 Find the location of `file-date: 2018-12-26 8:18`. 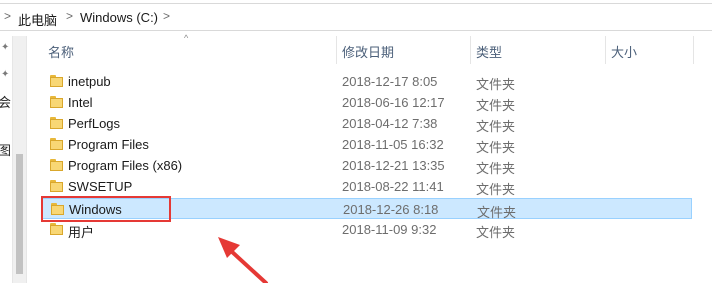

file-date: 2018-12-26 8:18 is located at coordinates (391, 209).